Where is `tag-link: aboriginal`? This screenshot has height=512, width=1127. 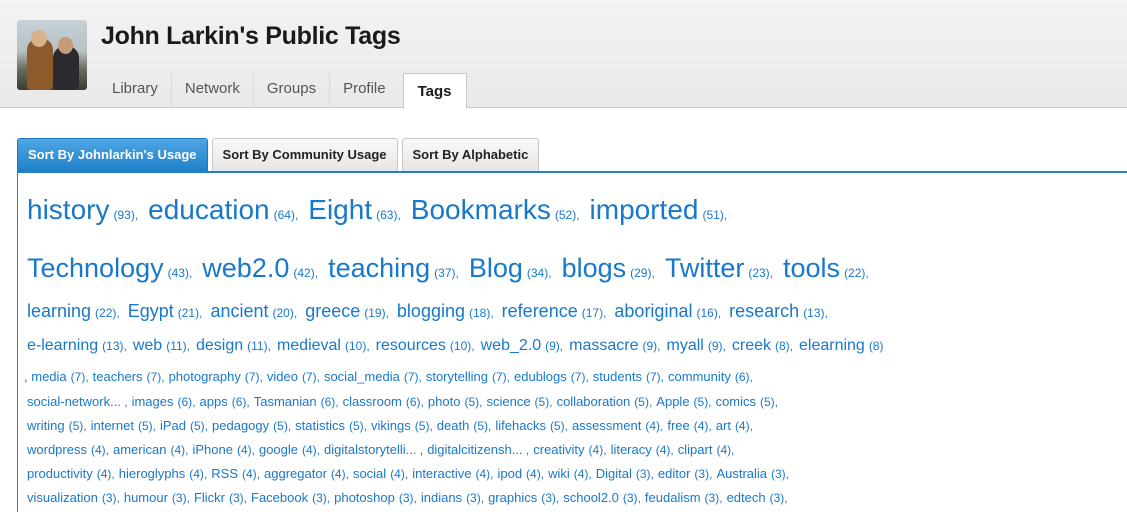
tag-link: aboriginal is located at coordinates (653, 311).